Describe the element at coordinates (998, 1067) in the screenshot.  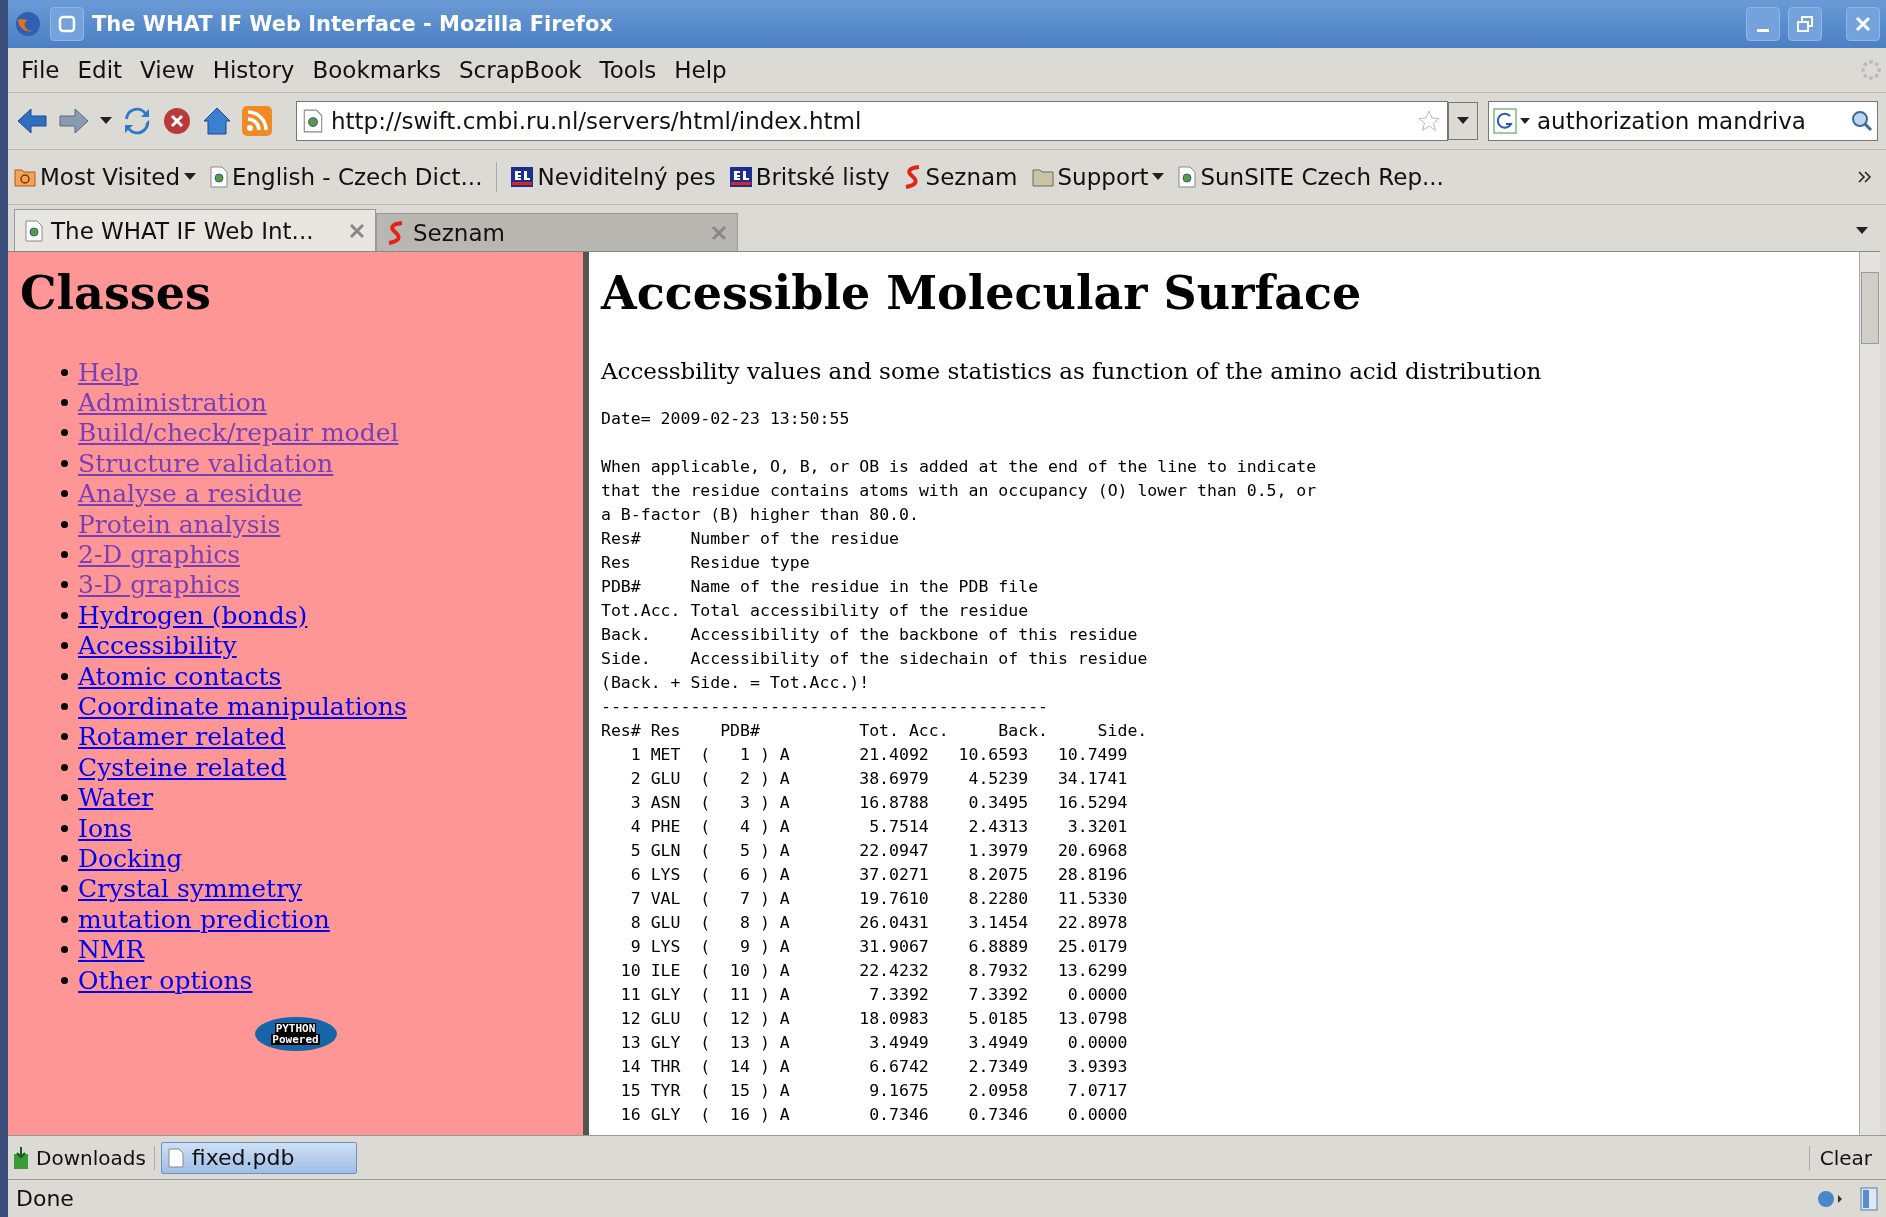
I see `table-cell-text: 2.7349` at that location.